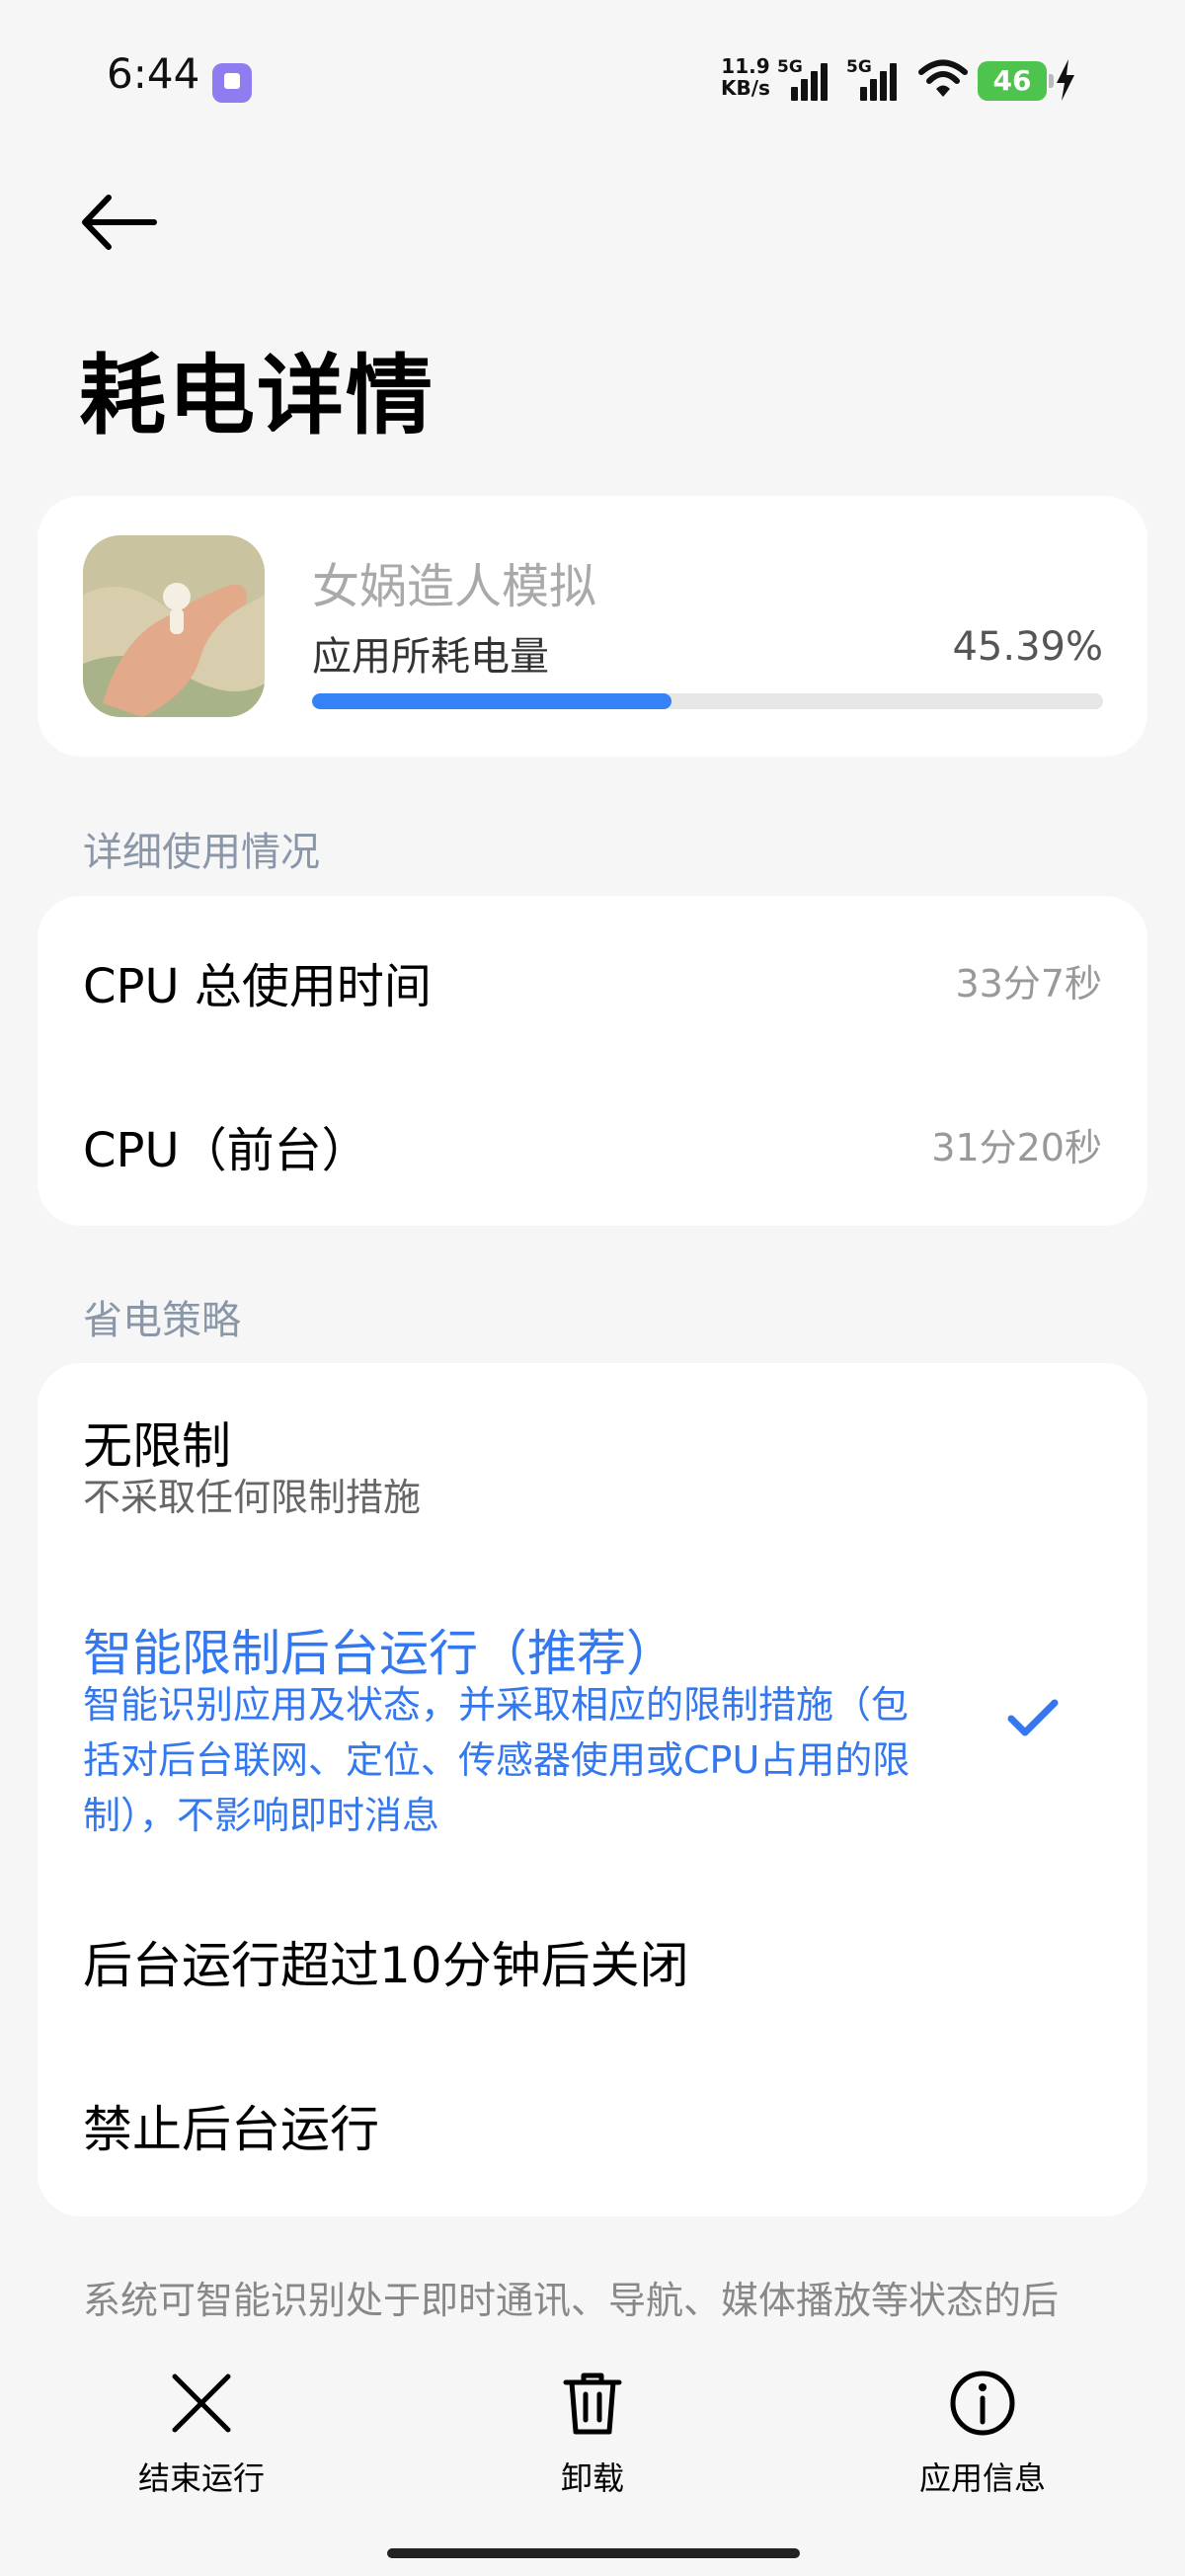 This screenshot has height=2576, width=1185. Describe the element at coordinates (201, 2478) in the screenshot. I see `end-process-label: 结束运行` at that location.